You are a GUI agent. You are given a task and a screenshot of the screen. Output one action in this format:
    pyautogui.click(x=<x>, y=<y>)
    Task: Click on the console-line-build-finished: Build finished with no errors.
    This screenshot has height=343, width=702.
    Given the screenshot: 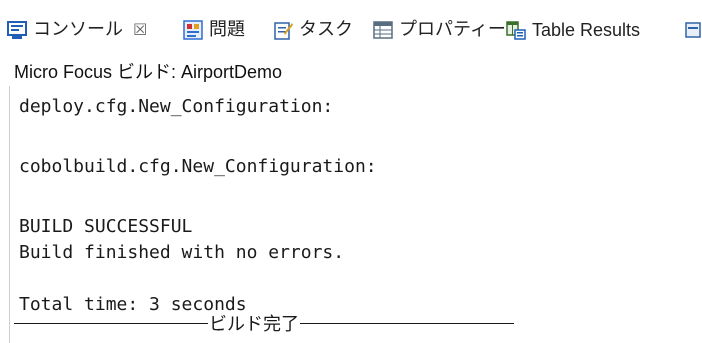 What is the action you would take?
    pyautogui.click(x=182, y=252)
    